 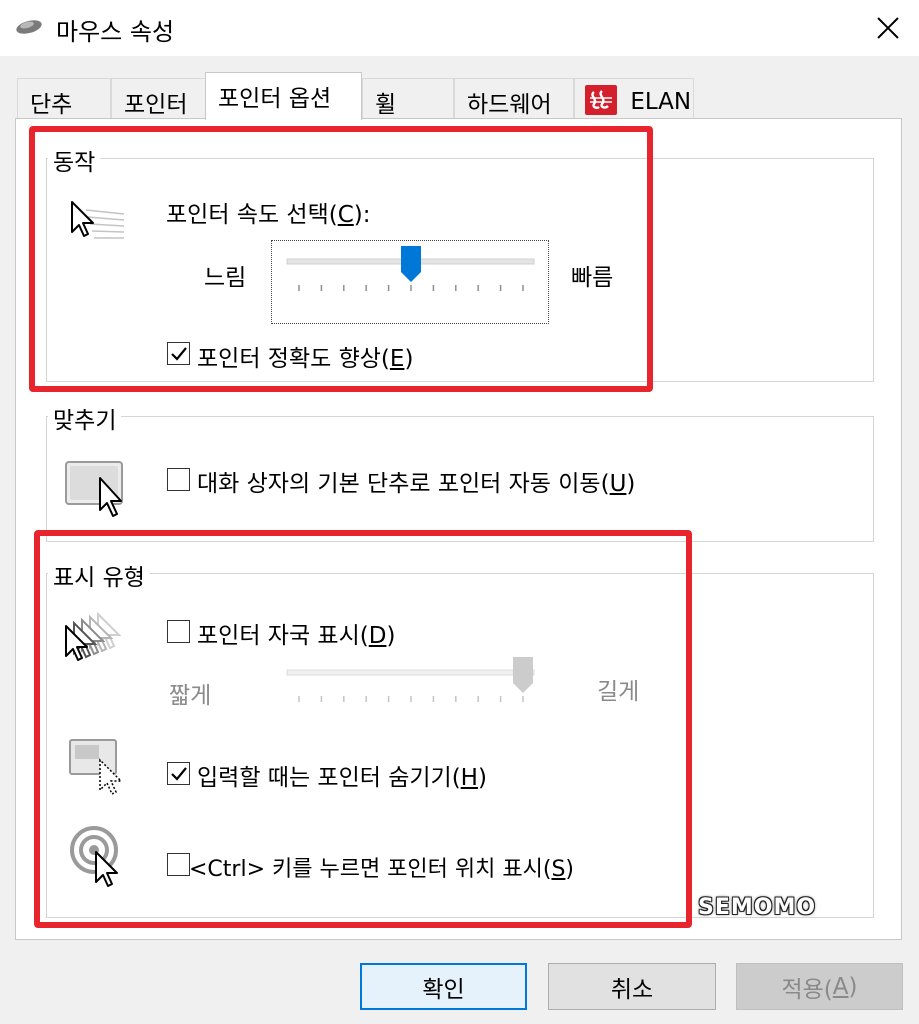 I want to click on ok-button: 확인, so click(x=443, y=986).